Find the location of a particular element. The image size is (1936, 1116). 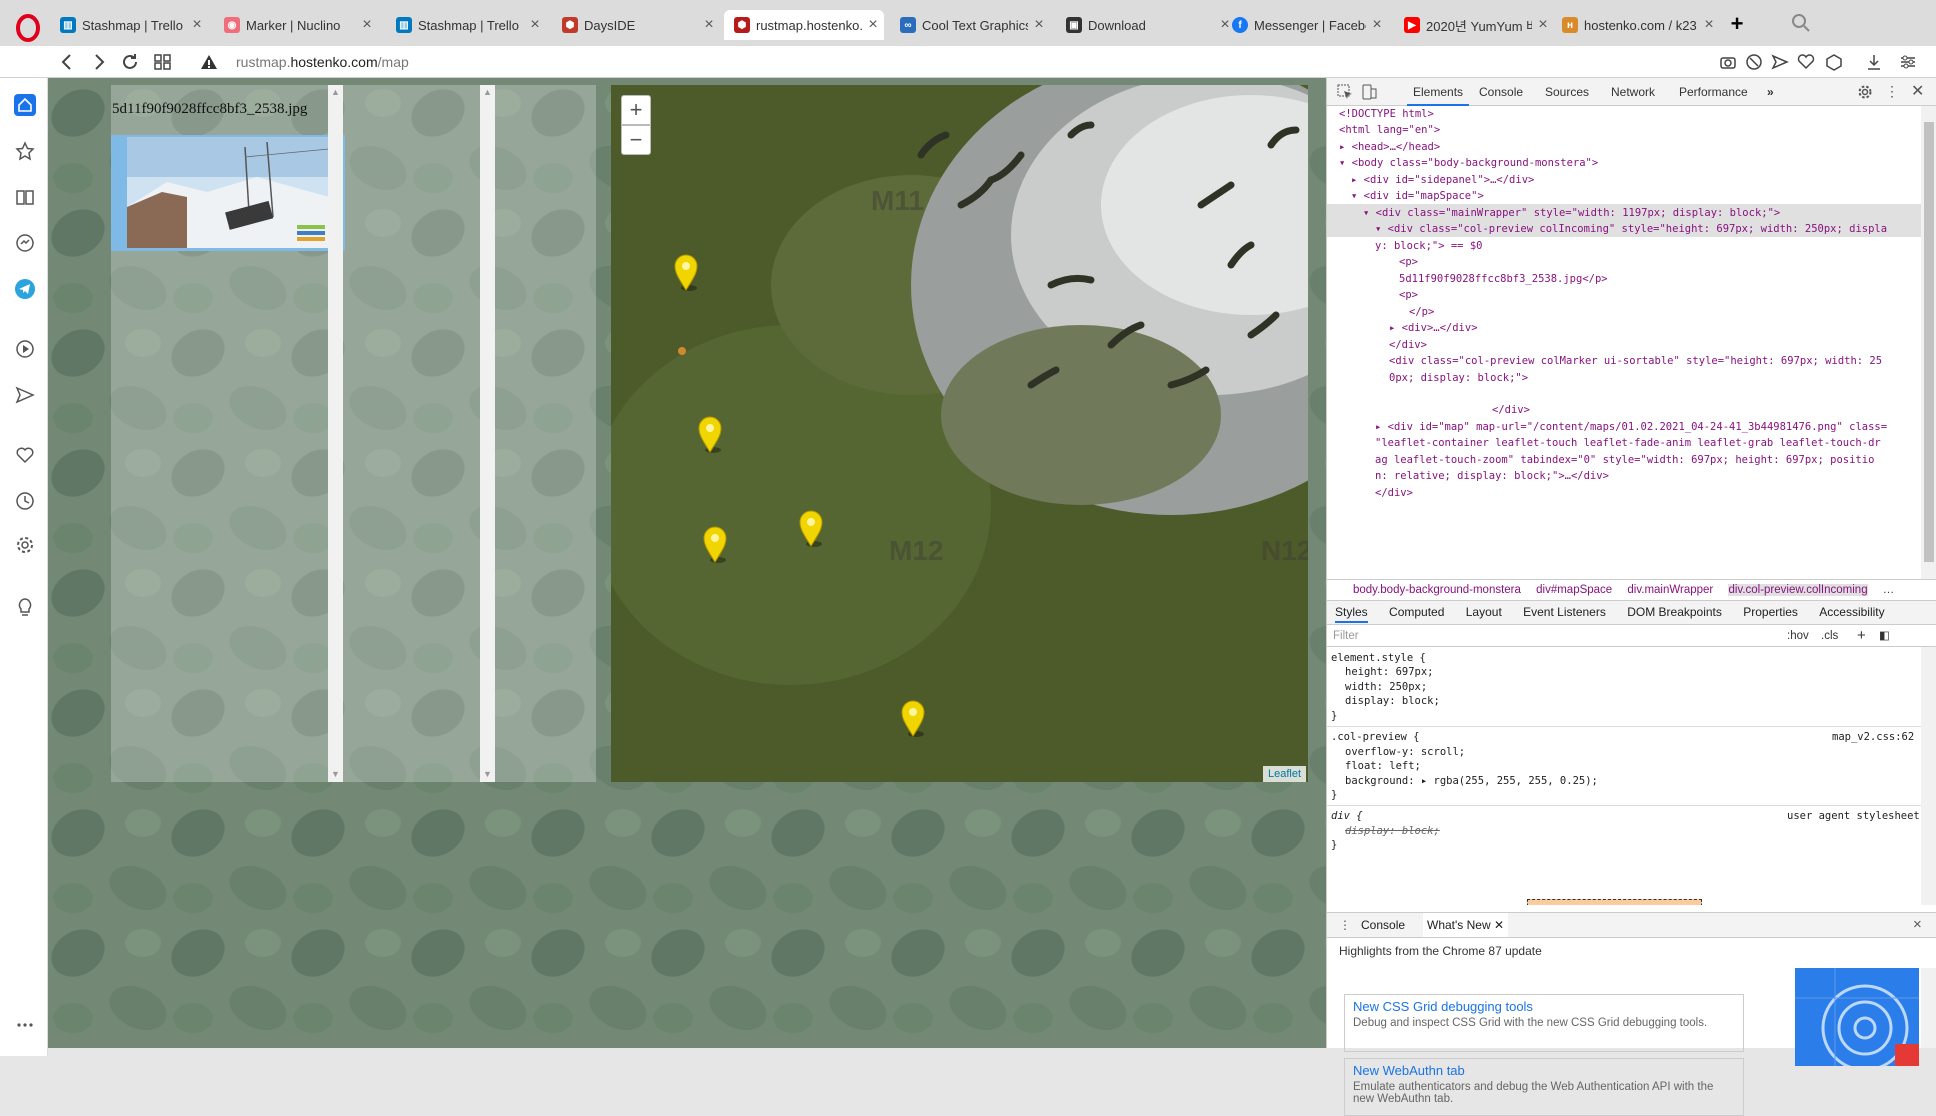

warning-icon is located at coordinates (209, 62).